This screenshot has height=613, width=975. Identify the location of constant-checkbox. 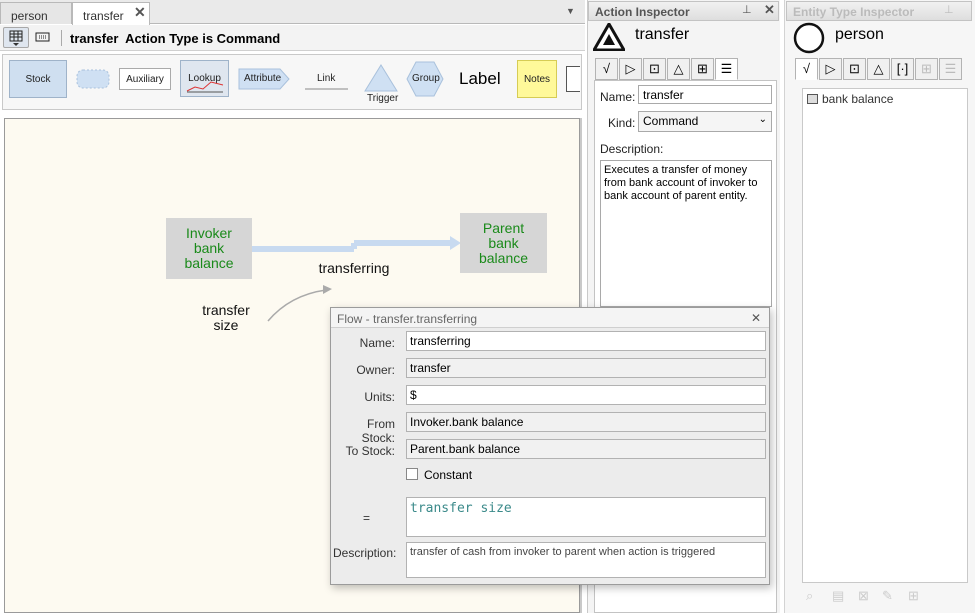
(412, 474).